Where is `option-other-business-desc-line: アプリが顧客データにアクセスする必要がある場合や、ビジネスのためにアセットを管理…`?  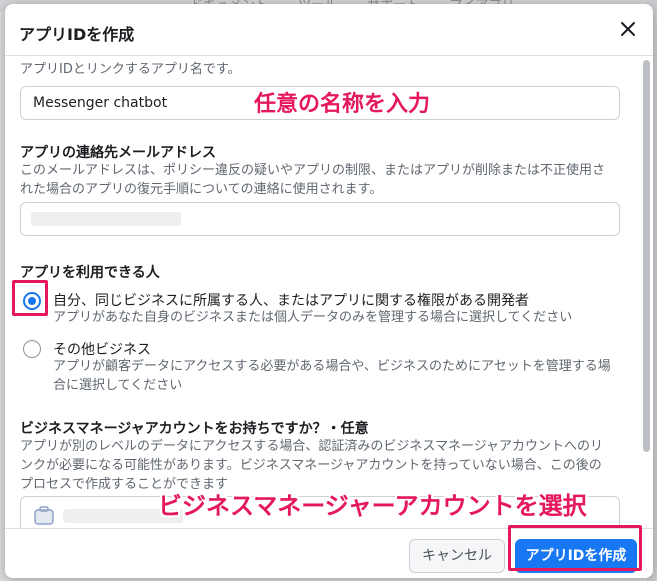
option-other-business-desc-line: アプリが顧客データにアクセスする必要がある場合や、ビジネスのためにアセットを管理… is located at coordinates (332, 366).